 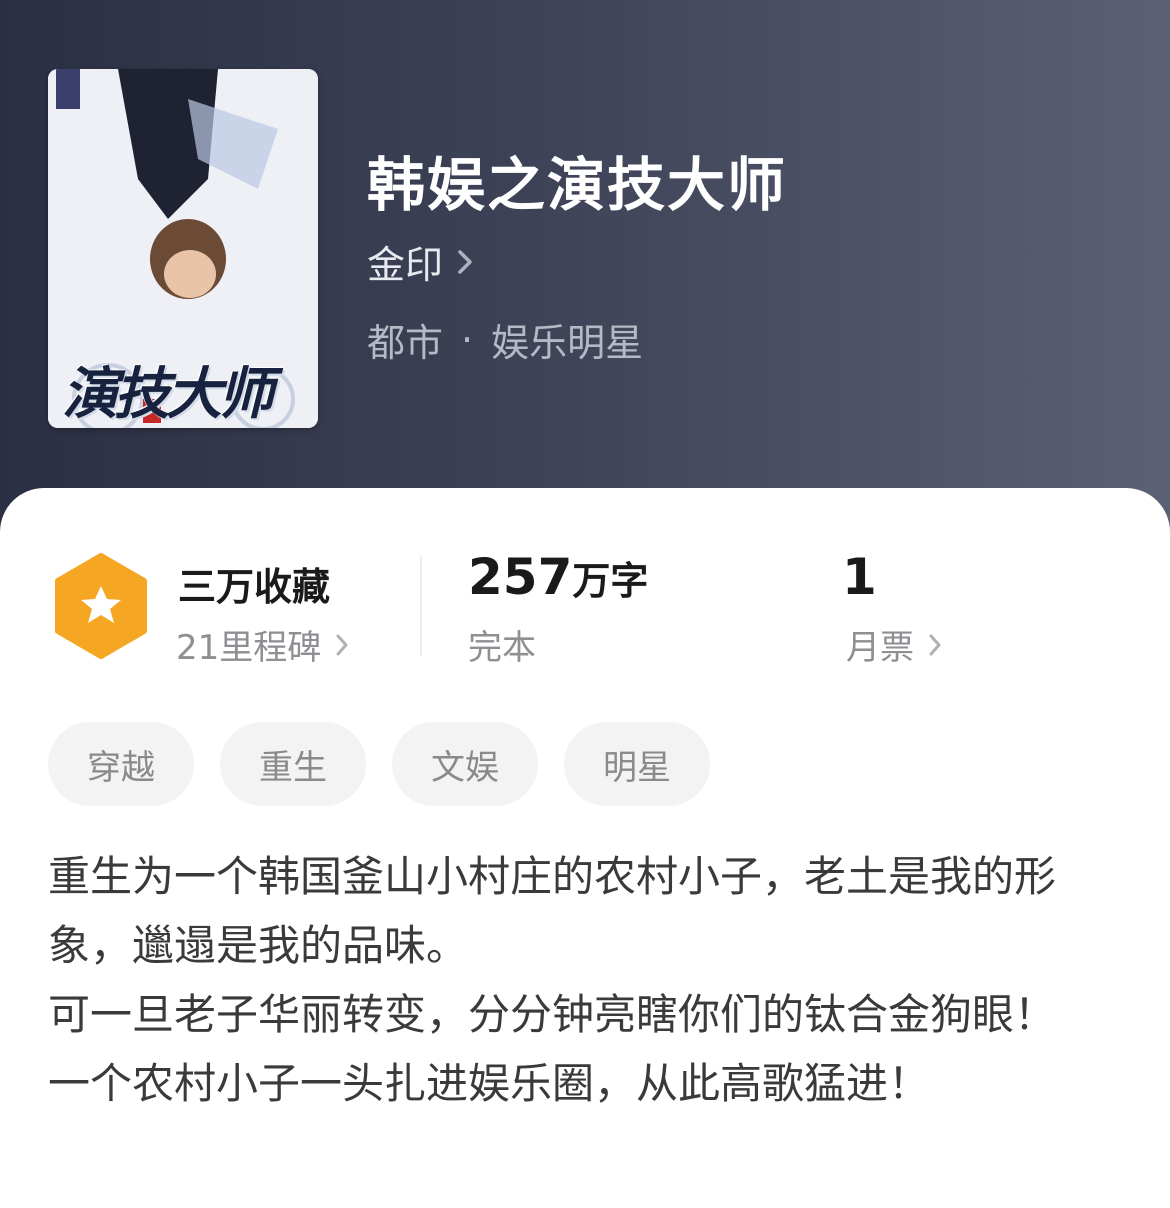 I want to click on book-cover: 演技大师, so click(x=183, y=248).